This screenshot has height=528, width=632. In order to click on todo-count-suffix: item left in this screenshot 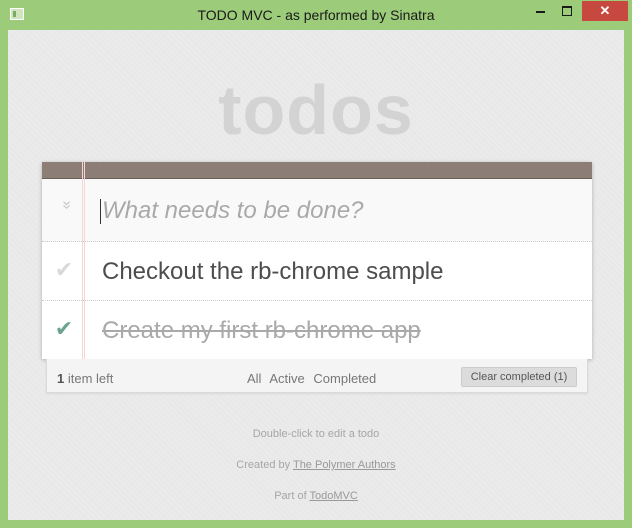, I will do `click(89, 378)`.